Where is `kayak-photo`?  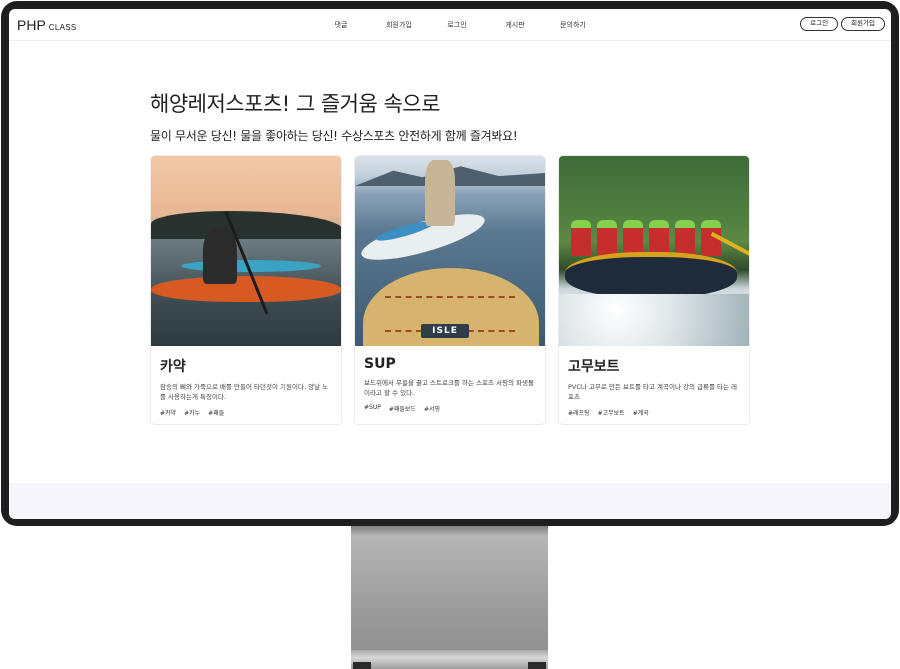 kayak-photo is located at coordinates (246, 251).